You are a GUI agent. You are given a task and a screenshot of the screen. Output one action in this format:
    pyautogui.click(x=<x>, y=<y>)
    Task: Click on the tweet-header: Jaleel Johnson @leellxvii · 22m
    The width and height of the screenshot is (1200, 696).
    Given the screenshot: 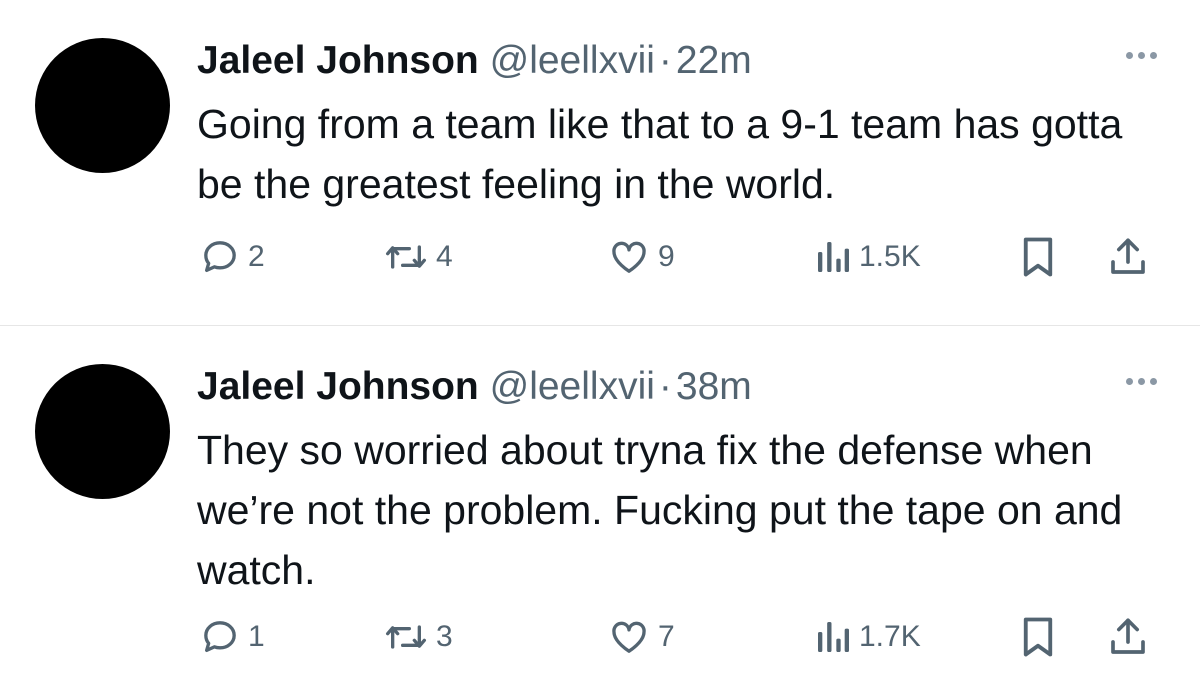 What is the action you would take?
    pyautogui.click(x=474, y=61)
    